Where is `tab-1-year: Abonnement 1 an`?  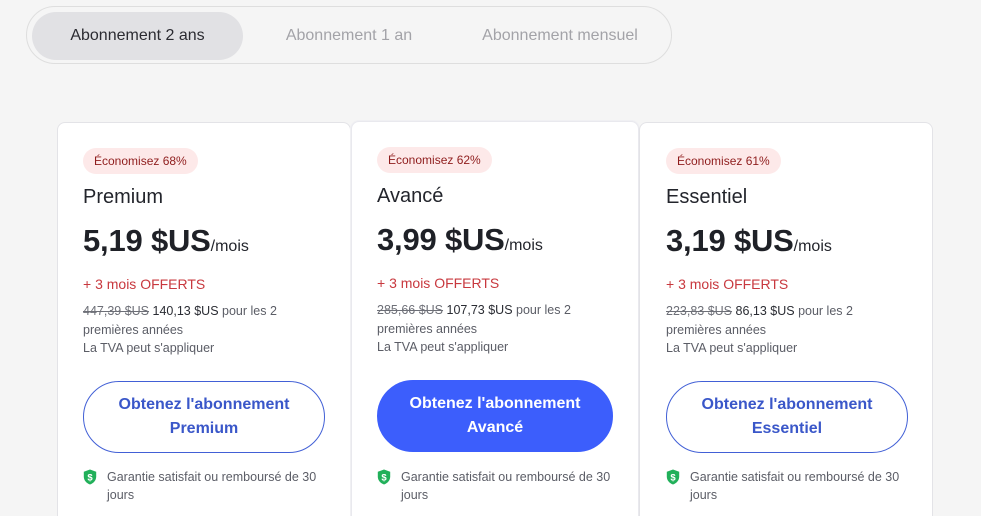
tab-1-year: Abonnement 1 an is located at coordinates (349, 36).